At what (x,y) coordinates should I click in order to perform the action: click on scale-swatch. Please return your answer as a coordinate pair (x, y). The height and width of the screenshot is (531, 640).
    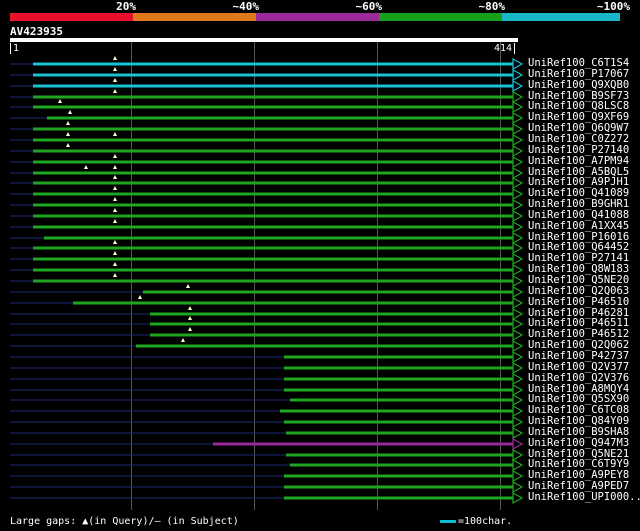
    Looking at the image, I should click on (448, 521).